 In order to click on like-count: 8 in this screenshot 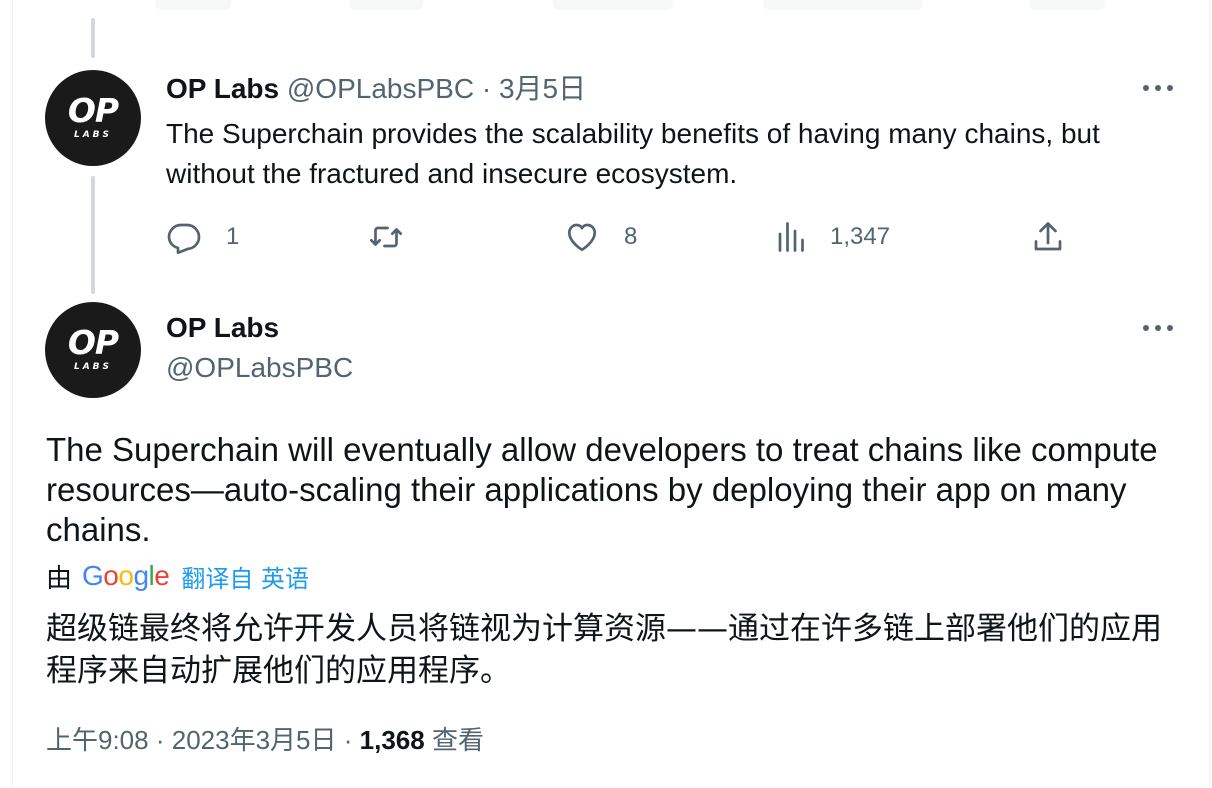, I will do `click(631, 236)`.